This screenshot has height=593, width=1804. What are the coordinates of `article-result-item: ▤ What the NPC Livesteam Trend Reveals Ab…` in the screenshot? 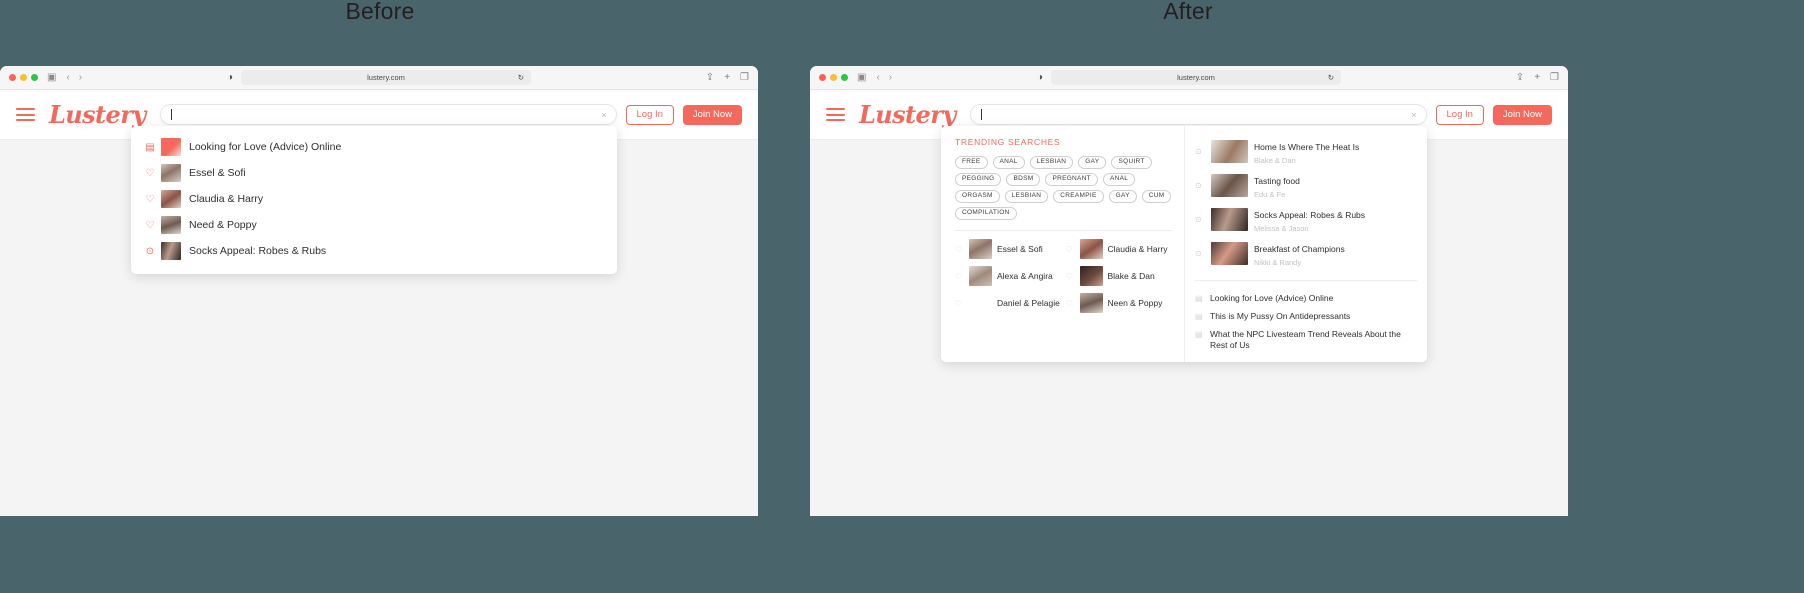 It's located at (1306, 339).